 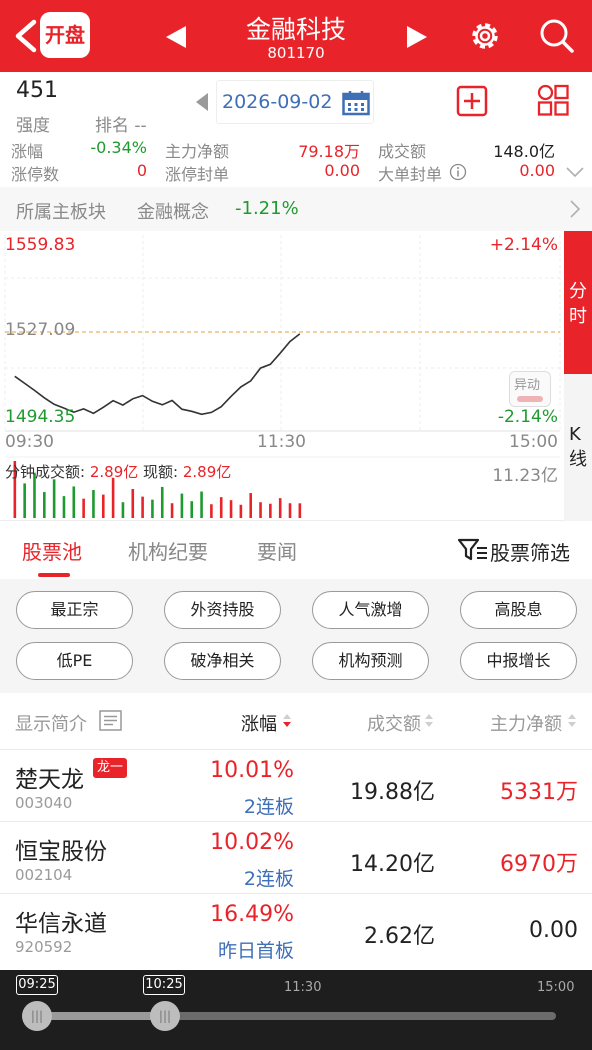 I want to click on stock-change: 10.01%, so click(x=252, y=770).